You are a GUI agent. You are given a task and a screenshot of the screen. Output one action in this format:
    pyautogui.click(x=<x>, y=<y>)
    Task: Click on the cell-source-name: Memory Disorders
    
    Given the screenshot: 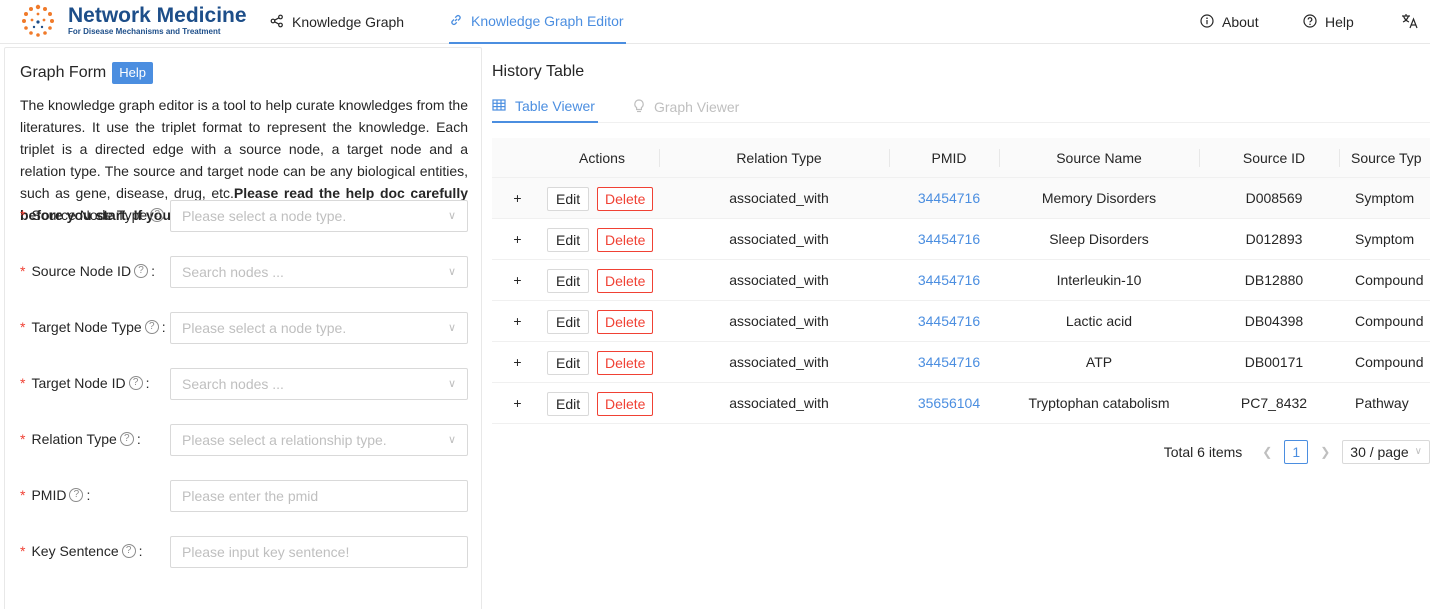 What is the action you would take?
    pyautogui.click(x=1099, y=198)
    